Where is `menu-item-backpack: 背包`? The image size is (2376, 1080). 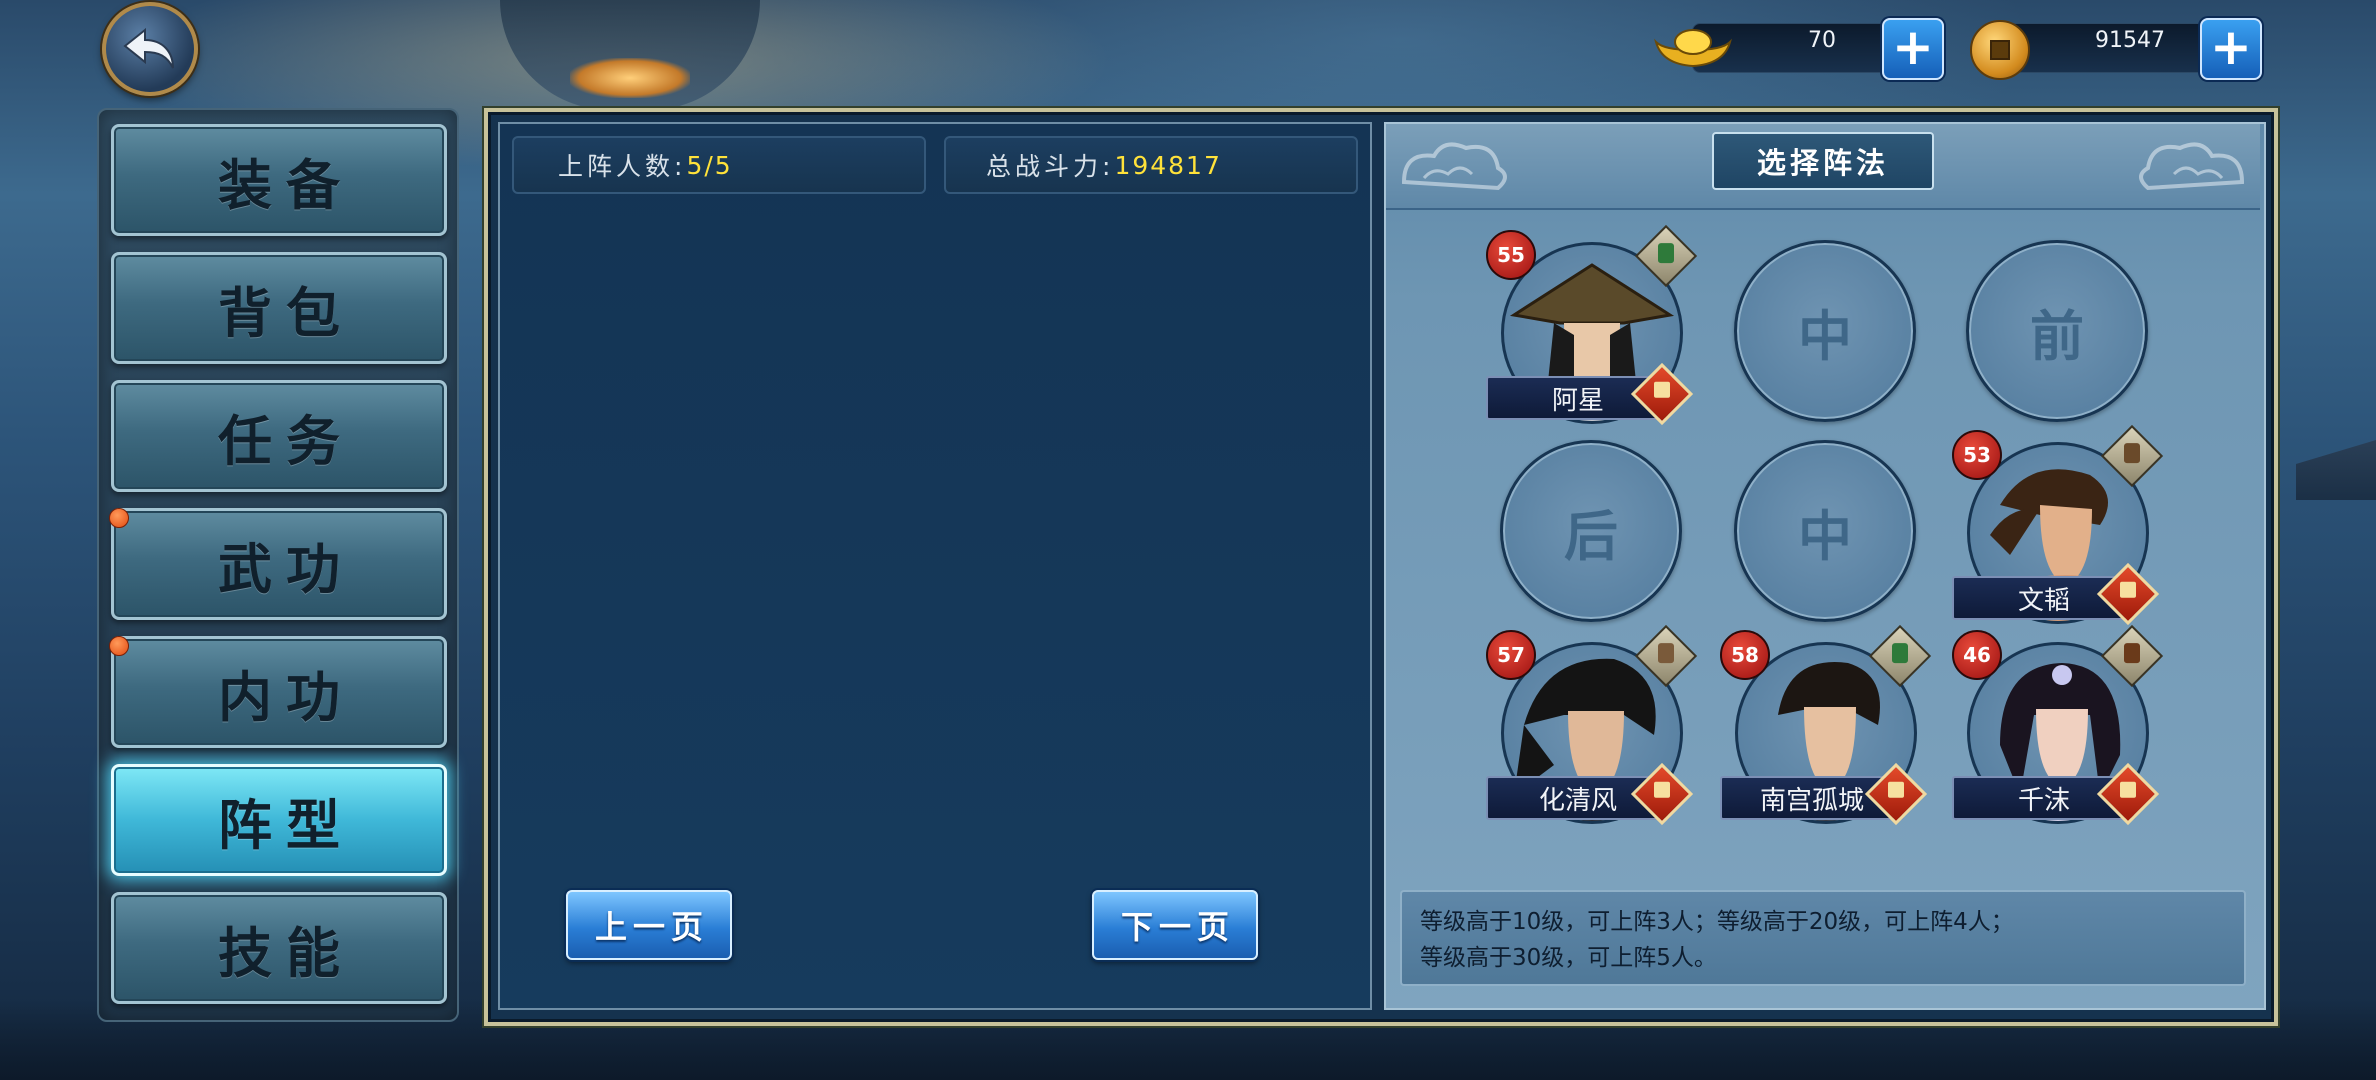
menu-item-backpack: 背包 is located at coordinates (279, 308).